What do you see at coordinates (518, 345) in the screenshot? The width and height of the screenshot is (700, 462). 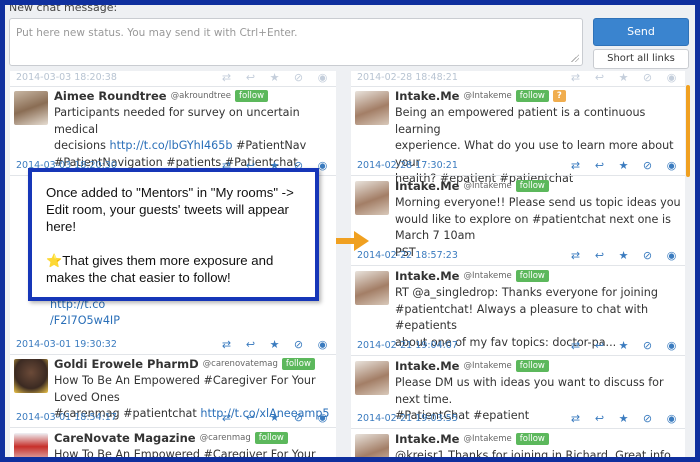 I see `meta-row: 2014-02-21 19:04:07 ⇄ ↩ ★ ⊘ ◉` at bounding box center [518, 345].